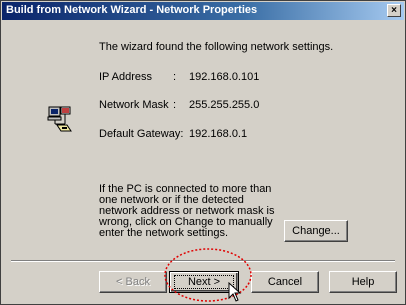  What do you see at coordinates (235, 292) in the screenshot?
I see `mouse-cursor-icon` at bounding box center [235, 292].